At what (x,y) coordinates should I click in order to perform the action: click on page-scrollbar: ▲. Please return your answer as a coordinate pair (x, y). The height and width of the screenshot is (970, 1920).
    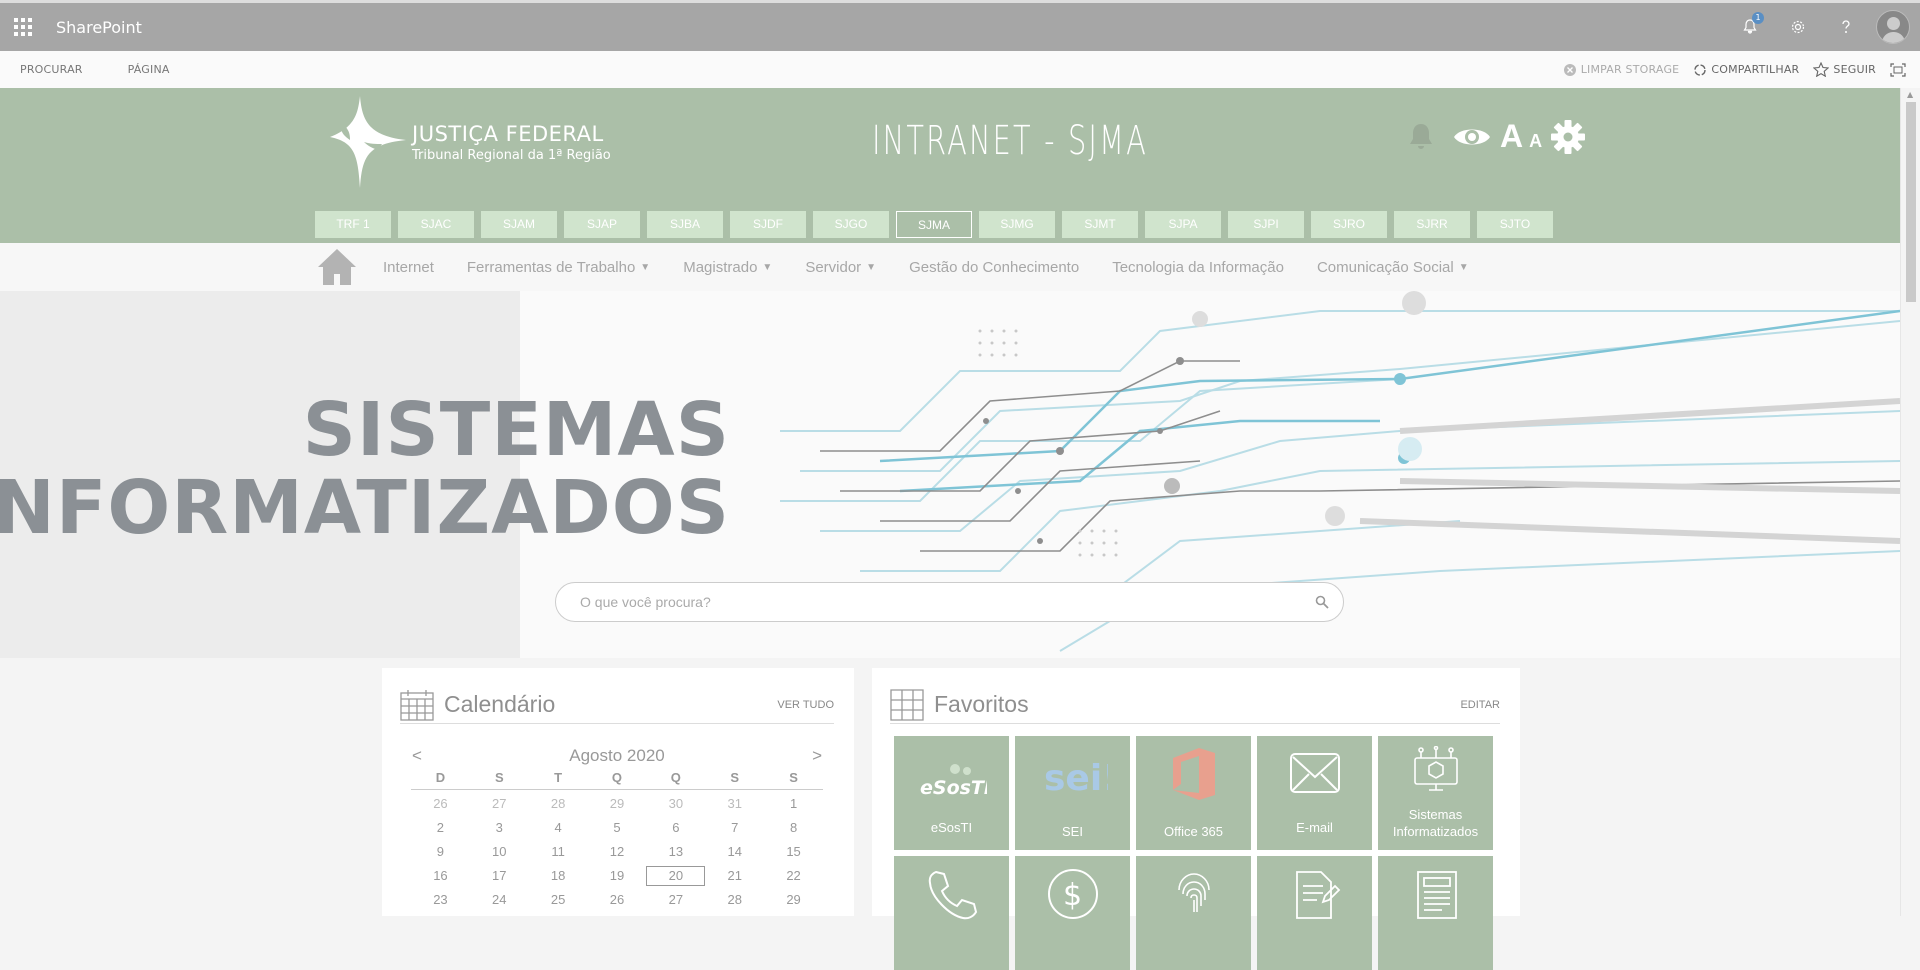
    Looking at the image, I should click on (1910, 502).